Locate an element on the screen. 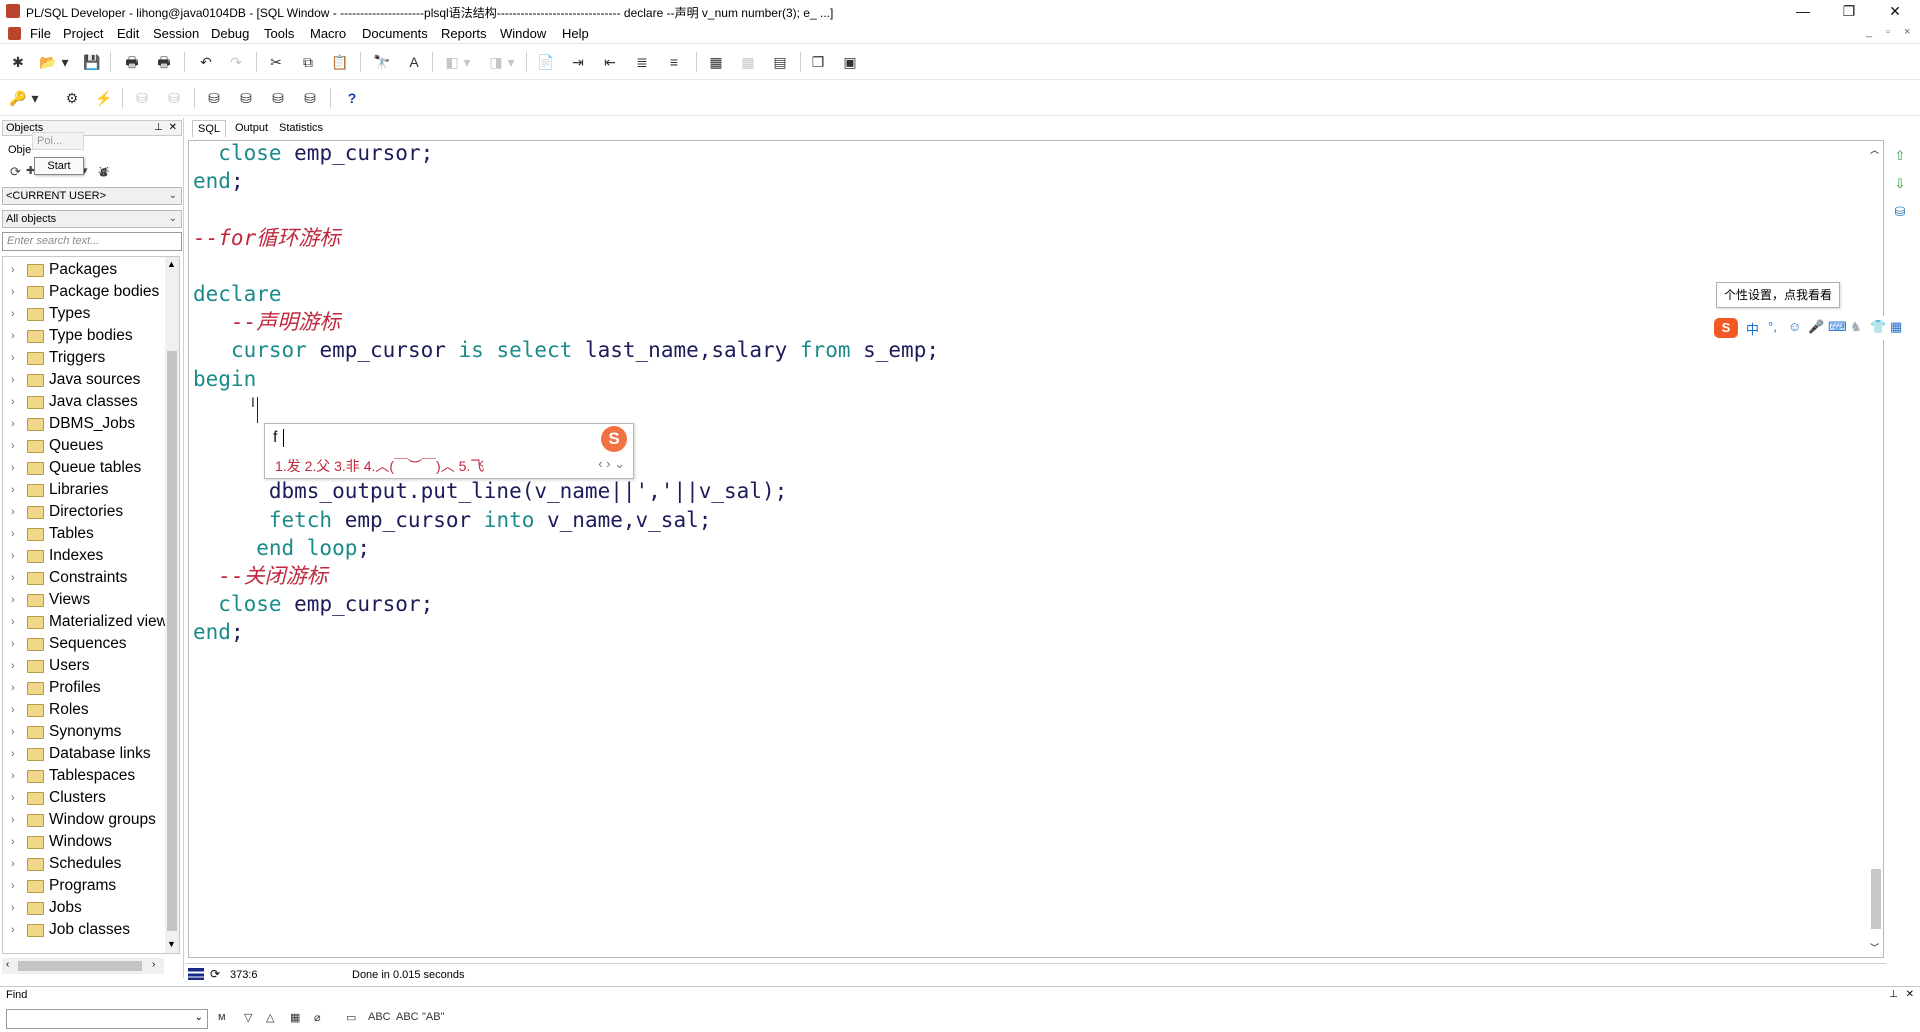  comment-icon: ≣ is located at coordinates (642, 62).